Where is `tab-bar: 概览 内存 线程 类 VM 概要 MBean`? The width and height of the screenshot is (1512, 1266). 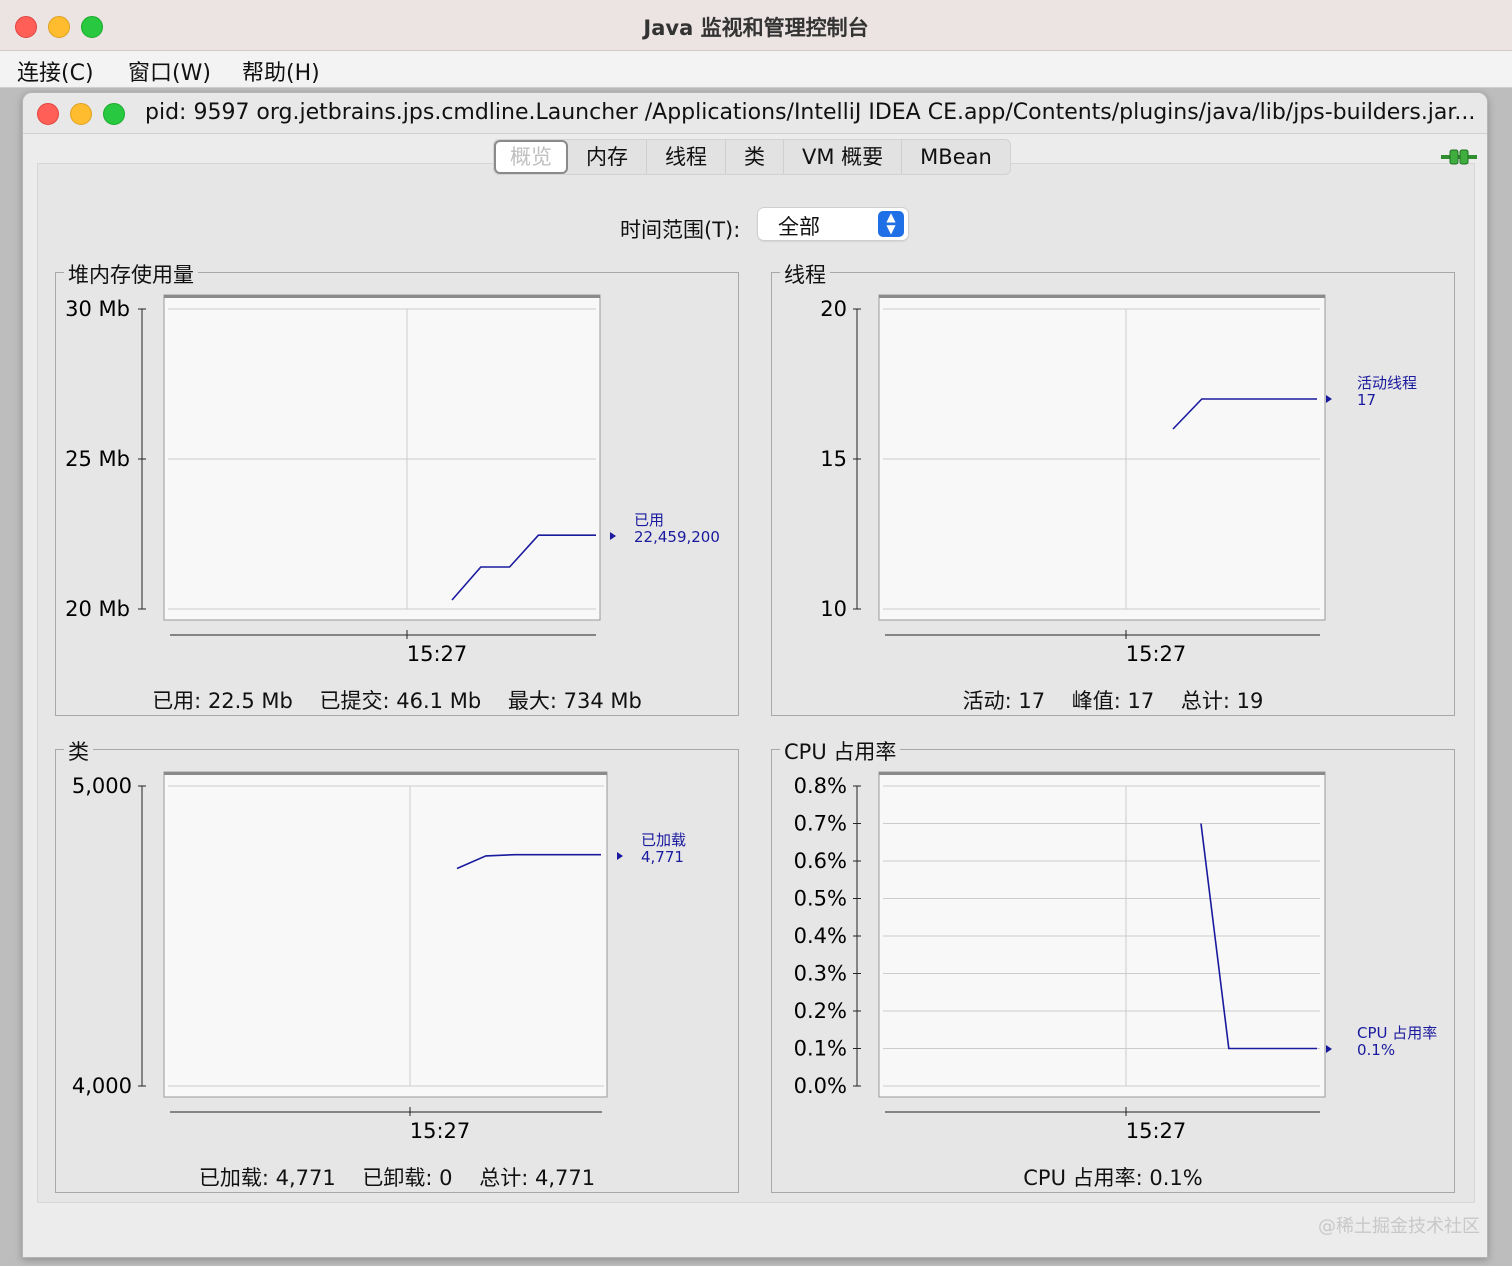
tab-bar: 概览 内存 线程 类 VM 概要 MBean is located at coordinates (752, 157).